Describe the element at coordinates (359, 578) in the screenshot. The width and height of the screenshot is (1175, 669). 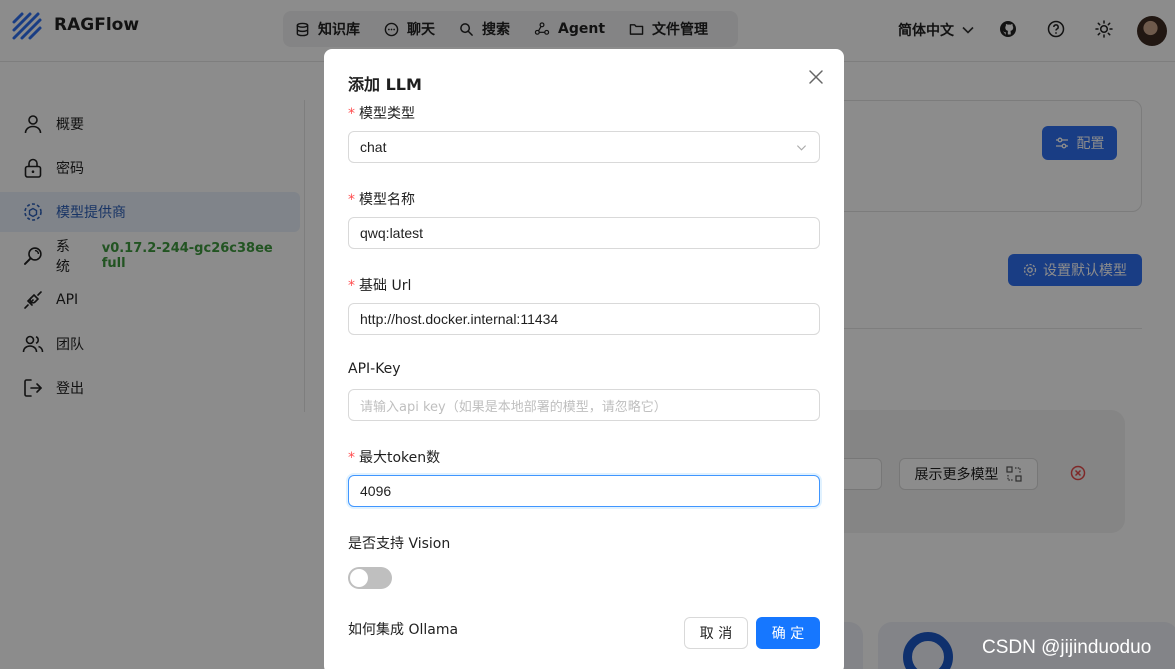
I see `toggle-knob` at that location.